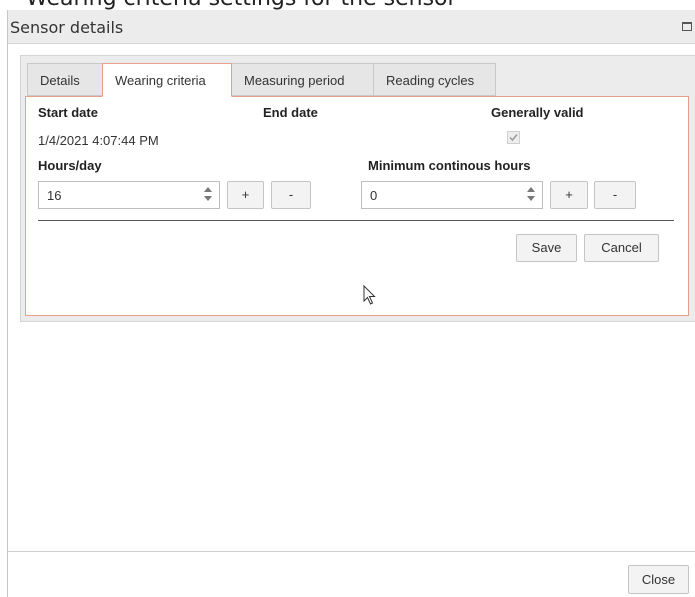 The height and width of the screenshot is (597, 695). Describe the element at coordinates (302, 79) in the screenshot. I see `tab-measuring-period: Measuring period` at that location.